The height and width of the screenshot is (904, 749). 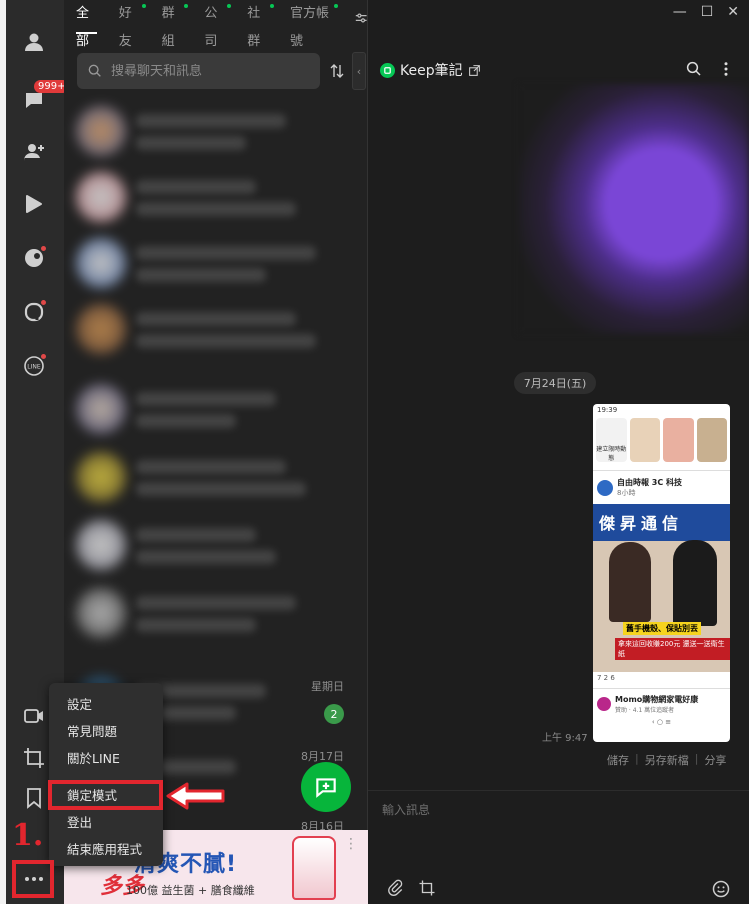 What do you see at coordinates (34, 42) in the screenshot?
I see `profile-icon` at bounding box center [34, 42].